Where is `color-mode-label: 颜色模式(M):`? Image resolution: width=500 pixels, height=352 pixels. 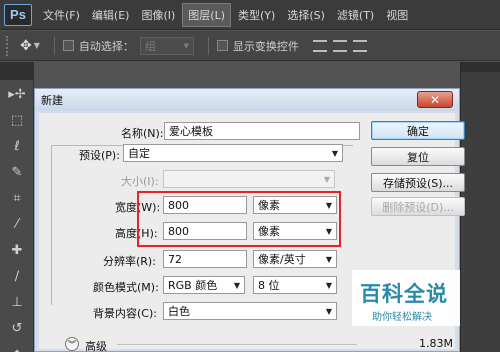
color-mode-label: 颜色模式(M): is located at coordinates (126, 287).